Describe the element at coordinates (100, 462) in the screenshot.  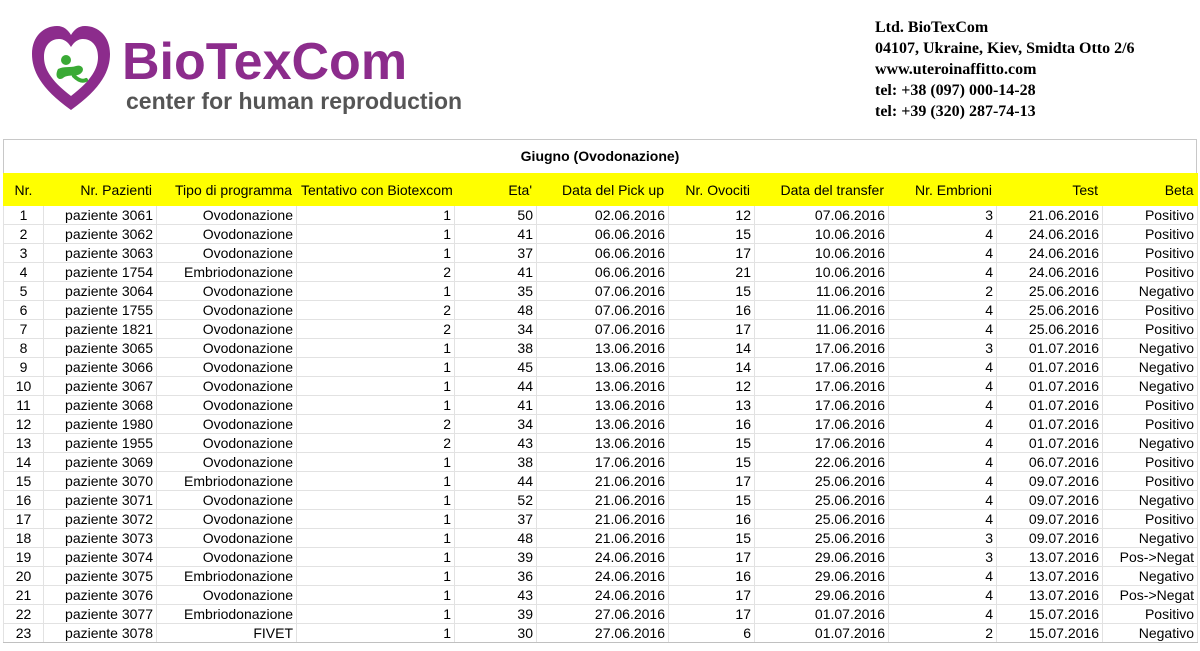
I see `cell-patient: paziente 3069` at that location.